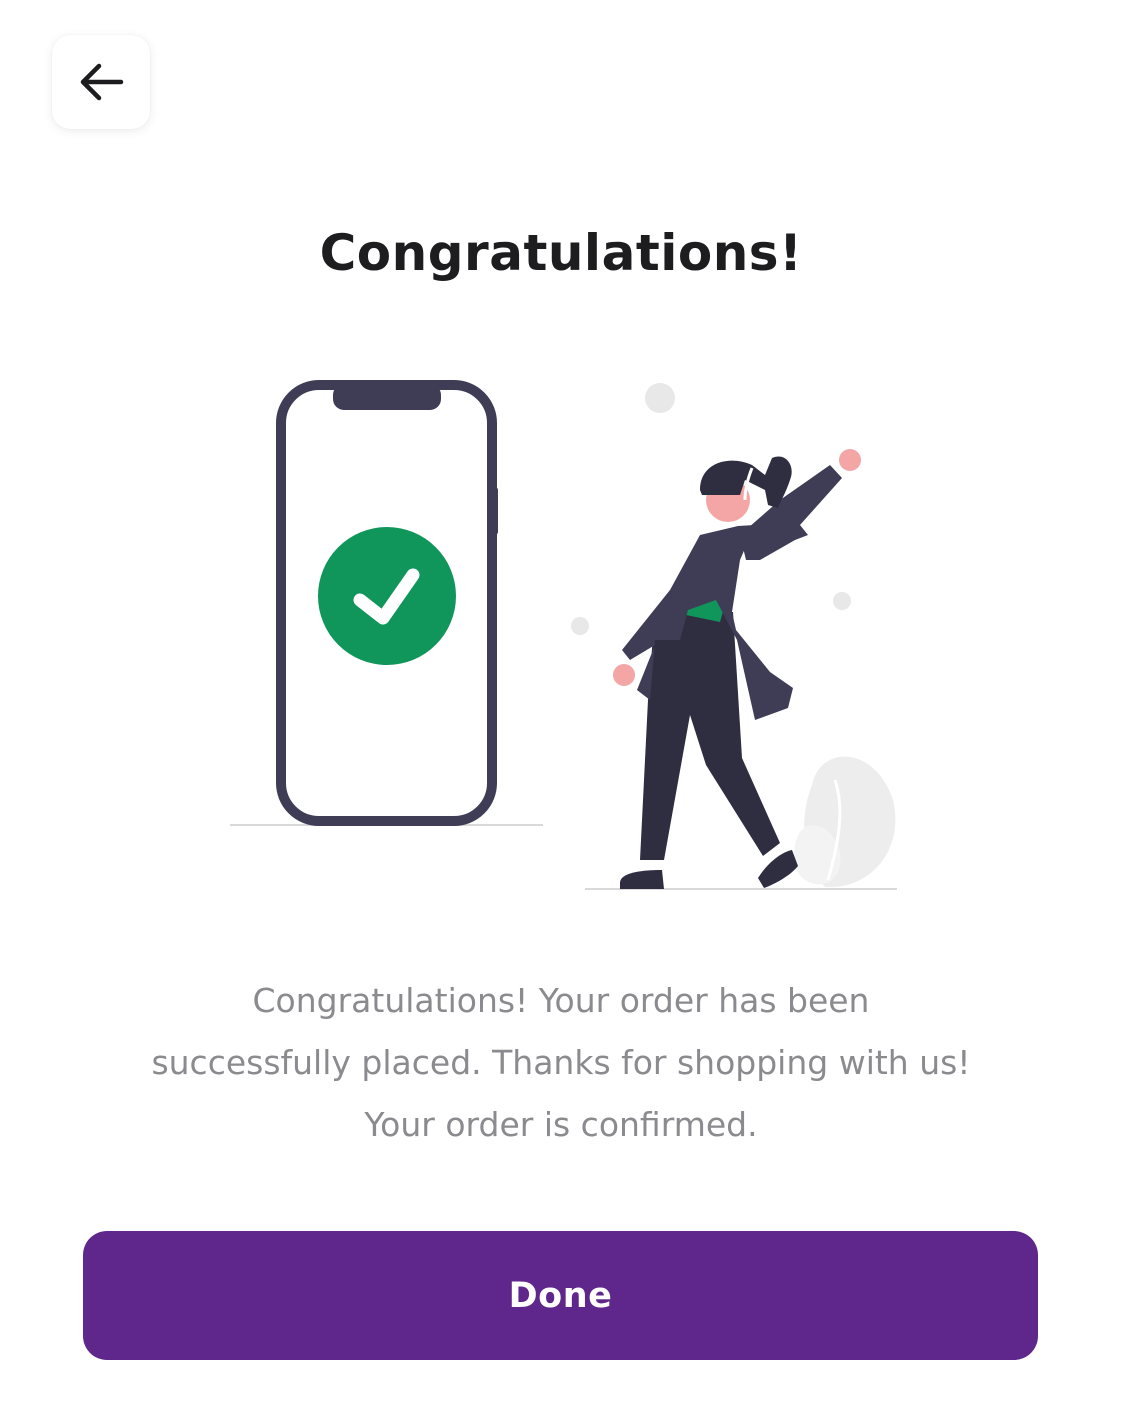  Describe the element at coordinates (560, 1295) in the screenshot. I see `done-button: Done` at that location.